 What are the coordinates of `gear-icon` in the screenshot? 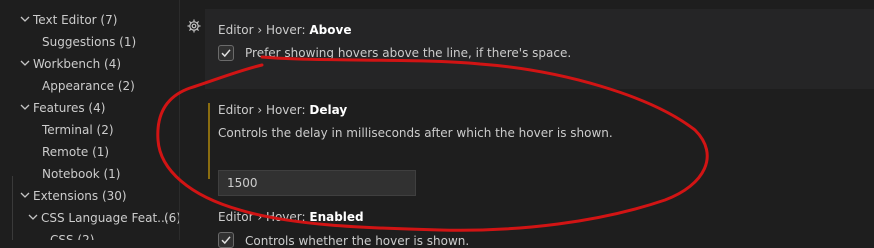 It's located at (194, 26).